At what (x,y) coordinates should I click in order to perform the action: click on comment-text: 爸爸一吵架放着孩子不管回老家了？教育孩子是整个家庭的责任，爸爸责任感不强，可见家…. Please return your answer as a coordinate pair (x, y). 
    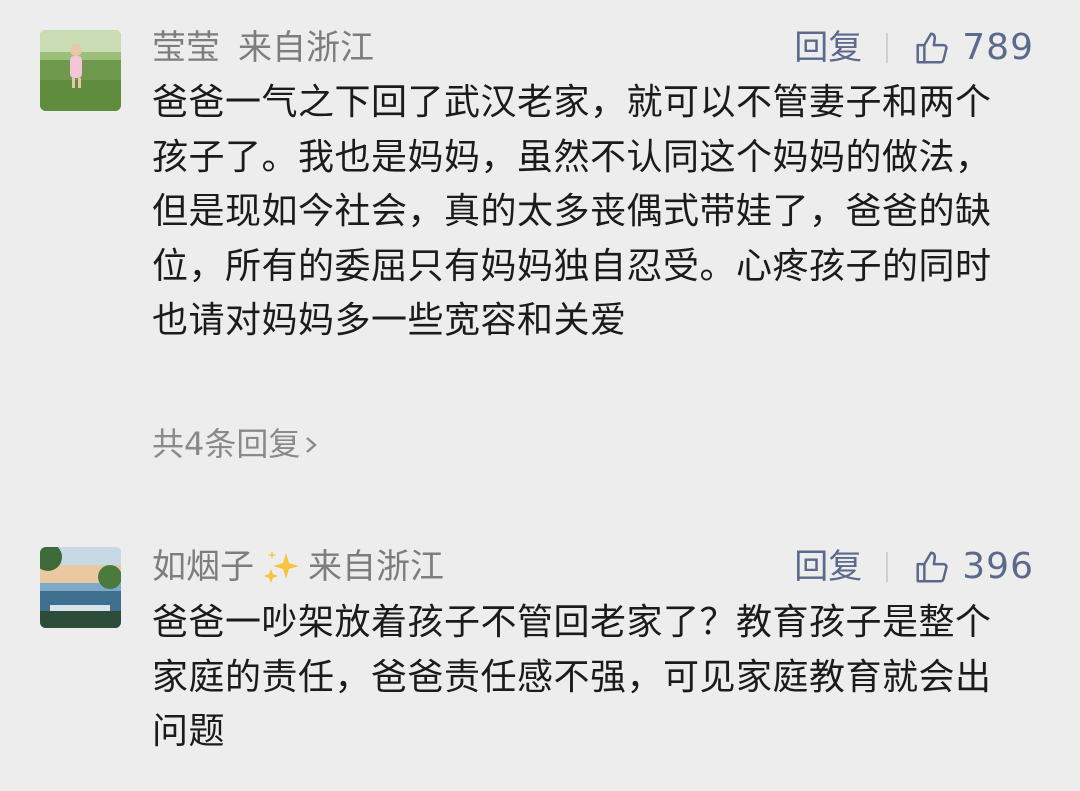
    Looking at the image, I should click on (572, 677).